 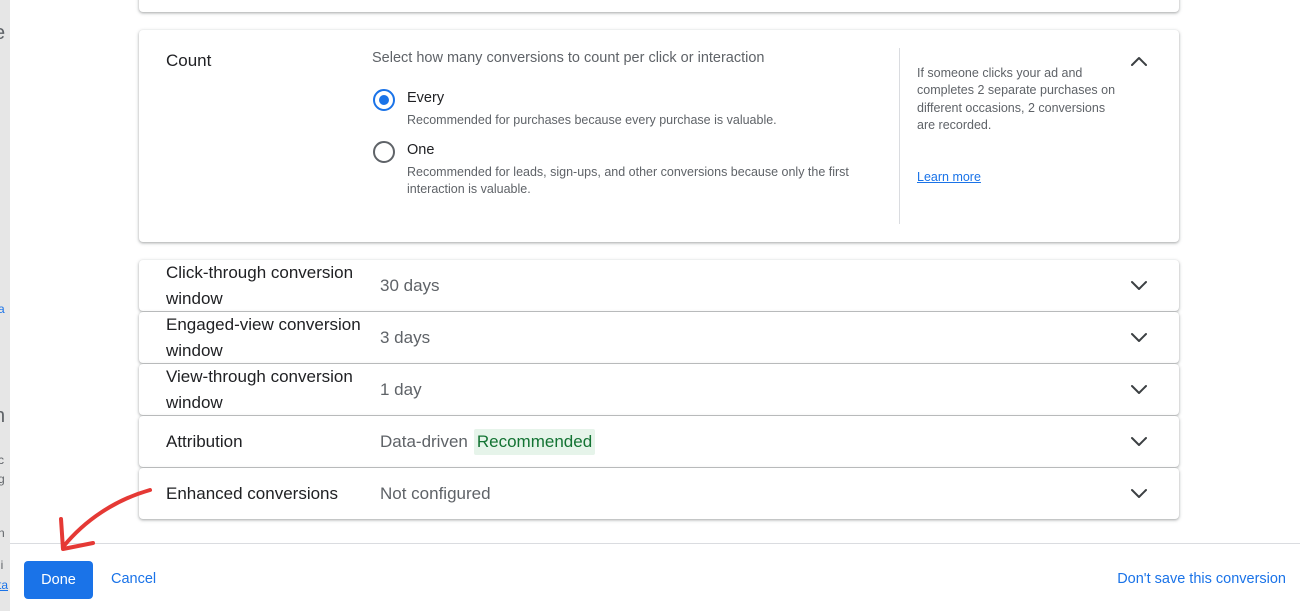 What do you see at coordinates (659, 285) in the screenshot?
I see `click-through-window-row: Click-through conversion window 30 days` at bounding box center [659, 285].